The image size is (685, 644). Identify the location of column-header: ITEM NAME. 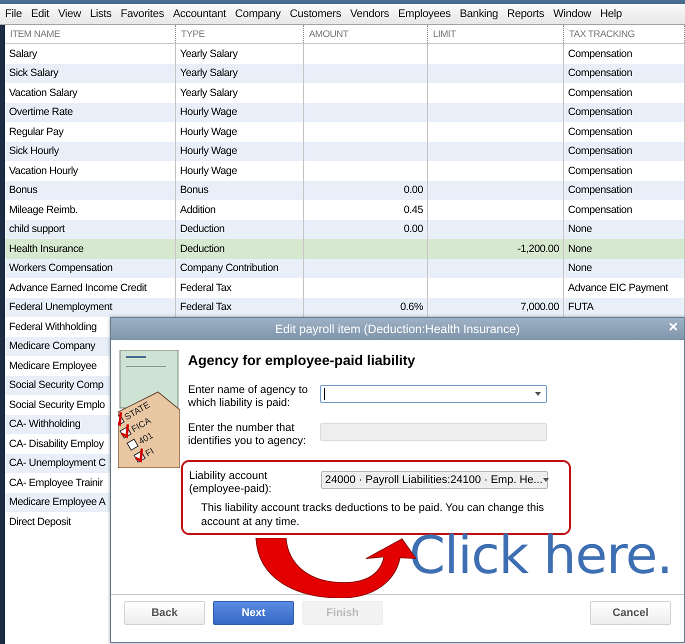
(90, 34).